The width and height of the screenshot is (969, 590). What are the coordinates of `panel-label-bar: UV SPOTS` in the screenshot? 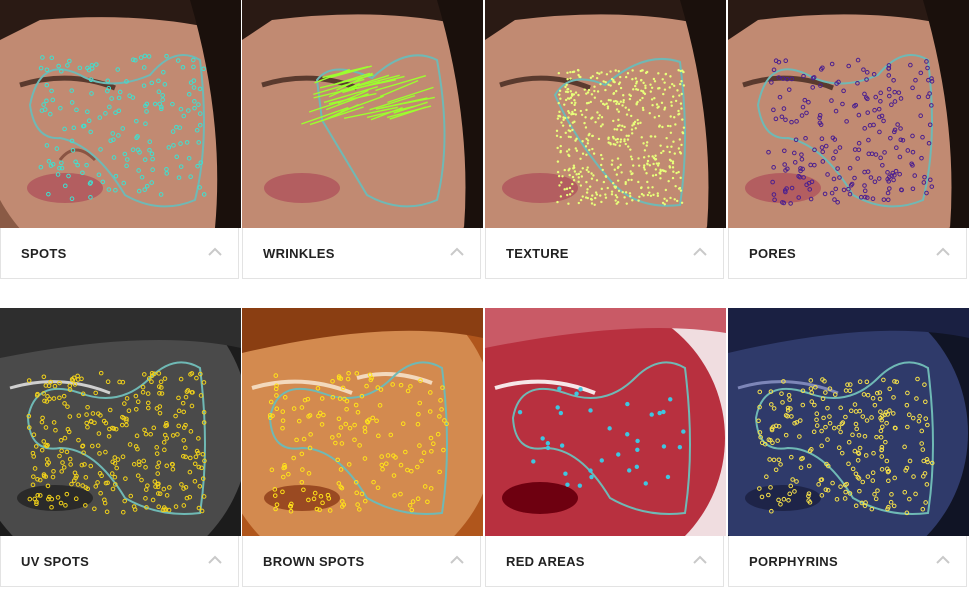 It's located at (119, 561).